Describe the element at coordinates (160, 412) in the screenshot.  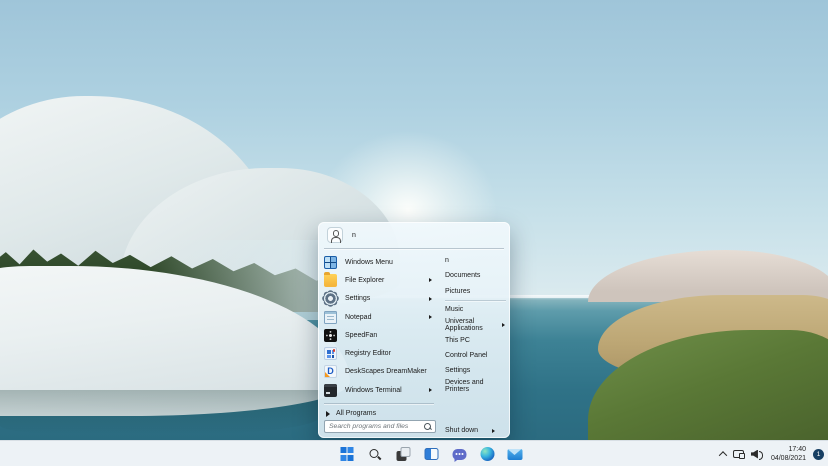
I see `wallpaper-water-reflection` at that location.